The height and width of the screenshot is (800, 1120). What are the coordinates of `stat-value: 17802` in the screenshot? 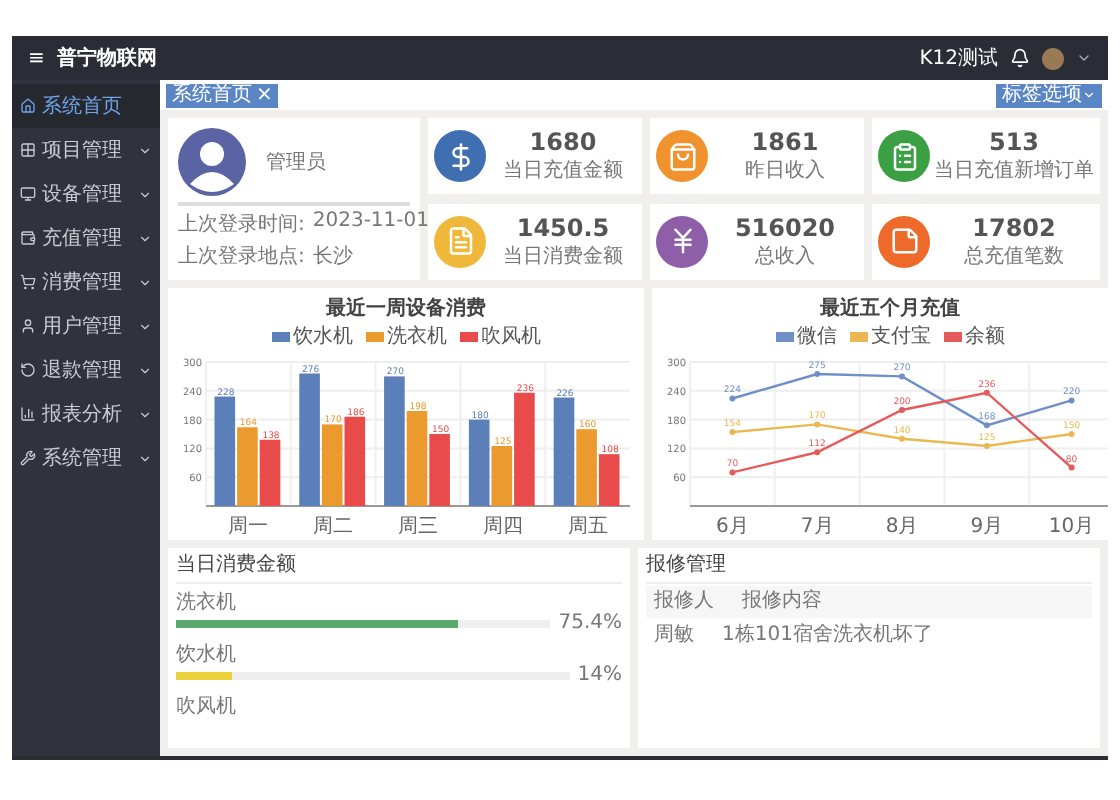 It's located at (1014, 227).